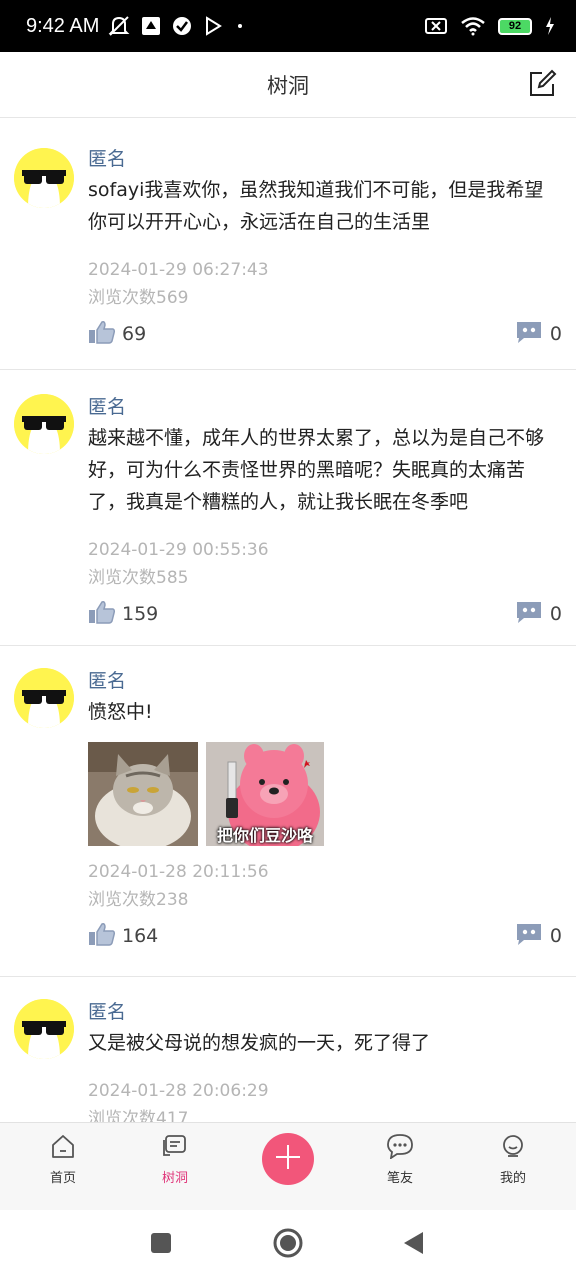 The width and height of the screenshot is (576, 1280). What do you see at coordinates (542, 84) in the screenshot?
I see `edit-icon` at bounding box center [542, 84].